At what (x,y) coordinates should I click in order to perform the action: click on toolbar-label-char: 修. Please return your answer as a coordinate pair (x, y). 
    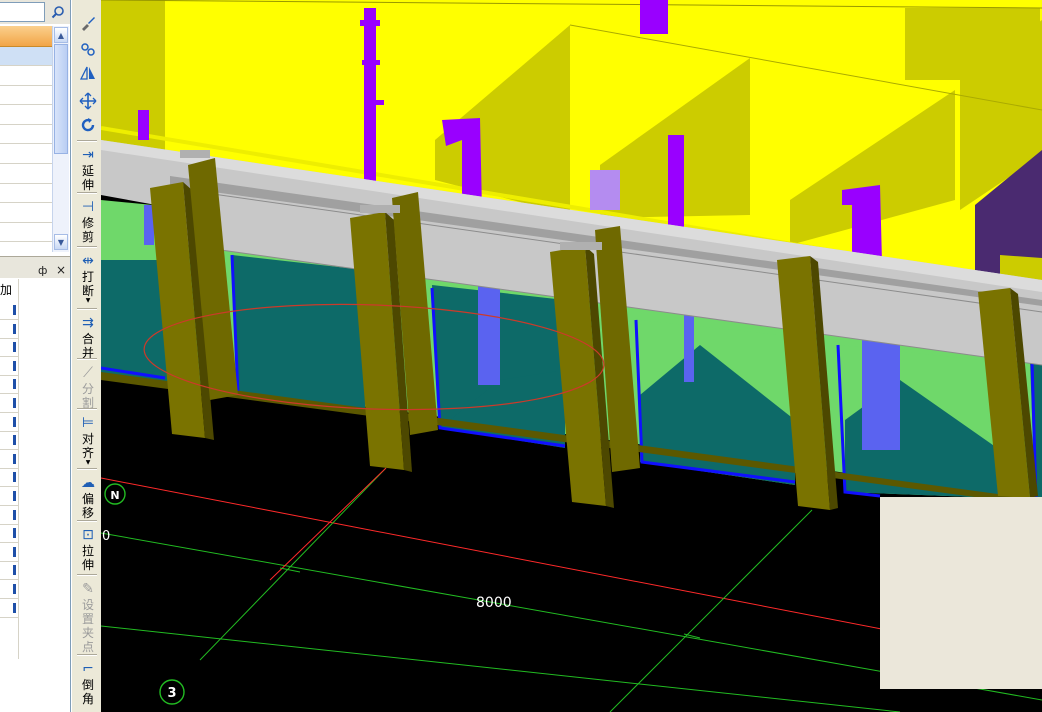
    Looking at the image, I should click on (87, 223).